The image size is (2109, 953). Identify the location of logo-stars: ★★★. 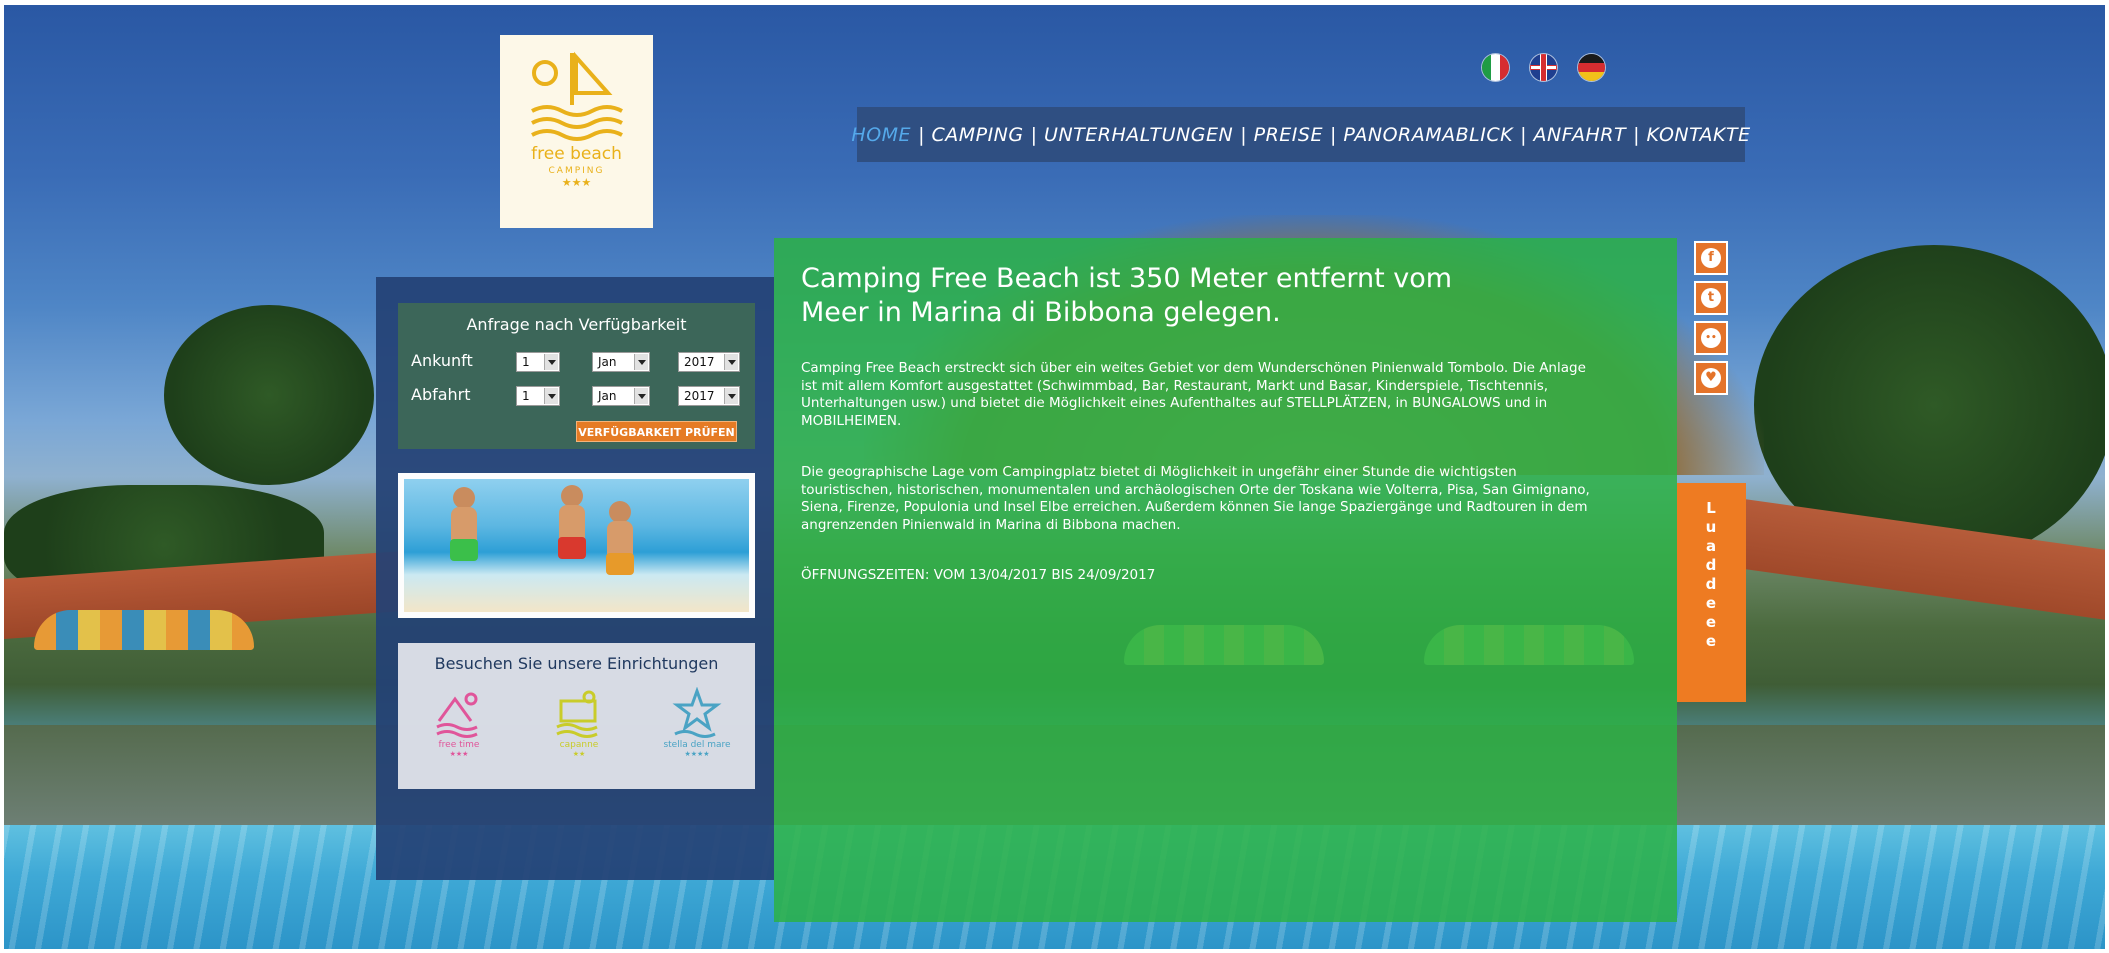
(576, 182).